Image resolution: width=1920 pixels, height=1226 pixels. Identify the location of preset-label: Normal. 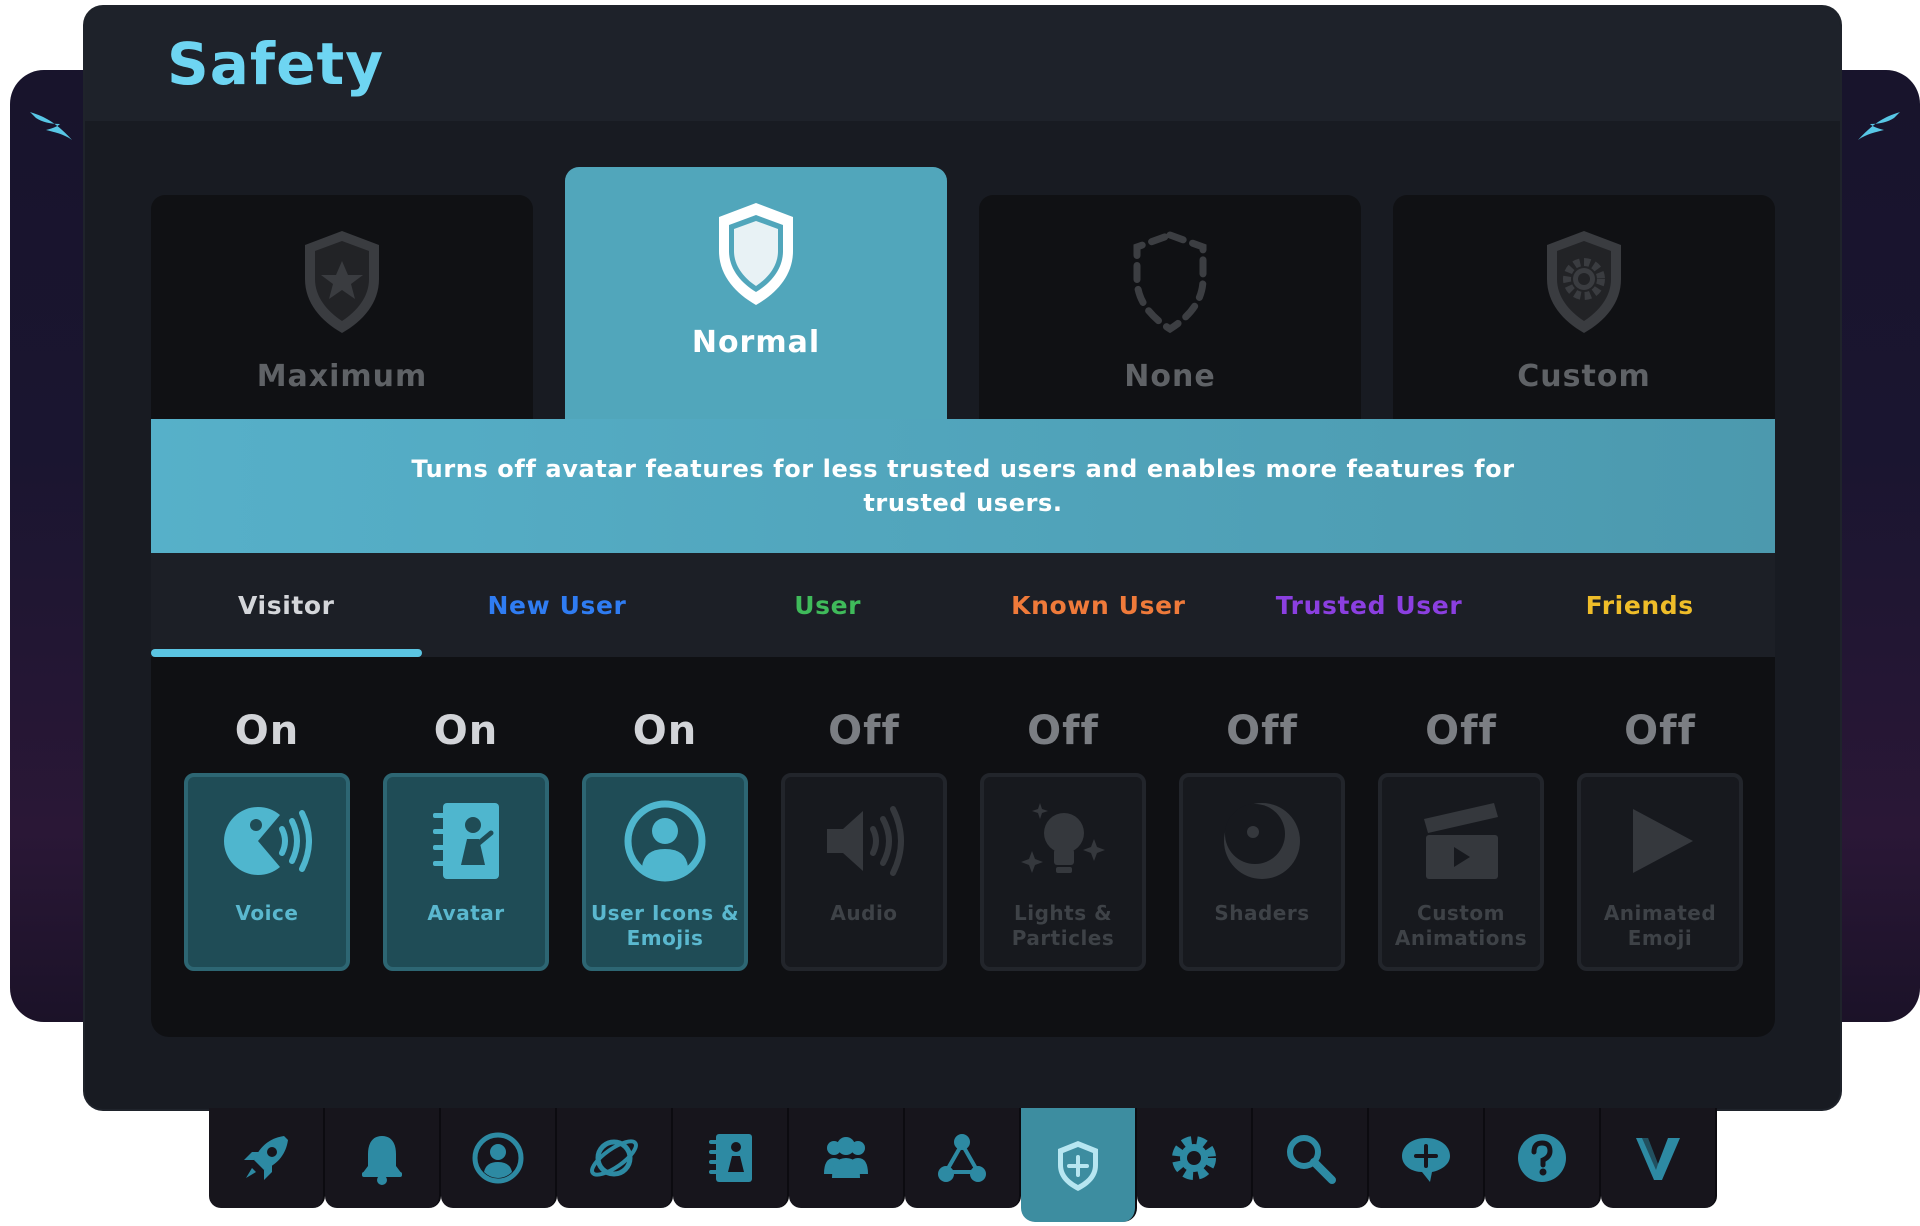
(756, 342).